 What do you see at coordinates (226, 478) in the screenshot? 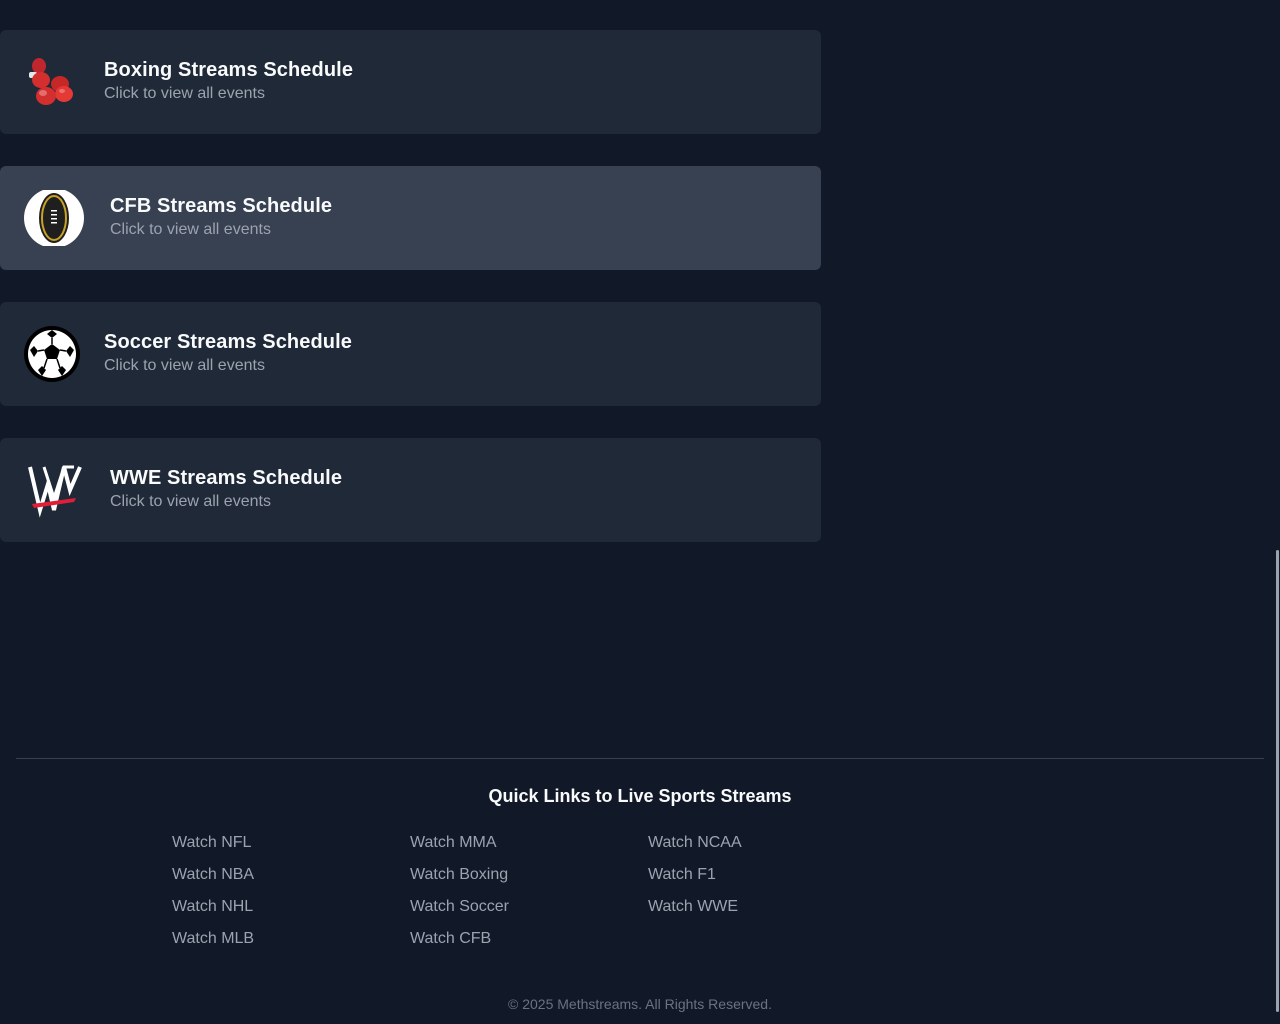
I see `card-title: WWE Streams Schedule` at bounding box center [226, 478].